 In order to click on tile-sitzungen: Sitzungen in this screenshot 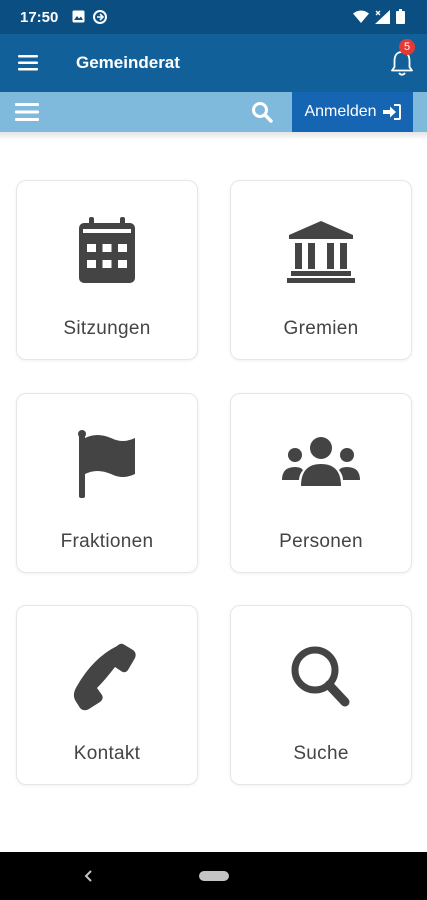, I will do `click(107, 270)`.